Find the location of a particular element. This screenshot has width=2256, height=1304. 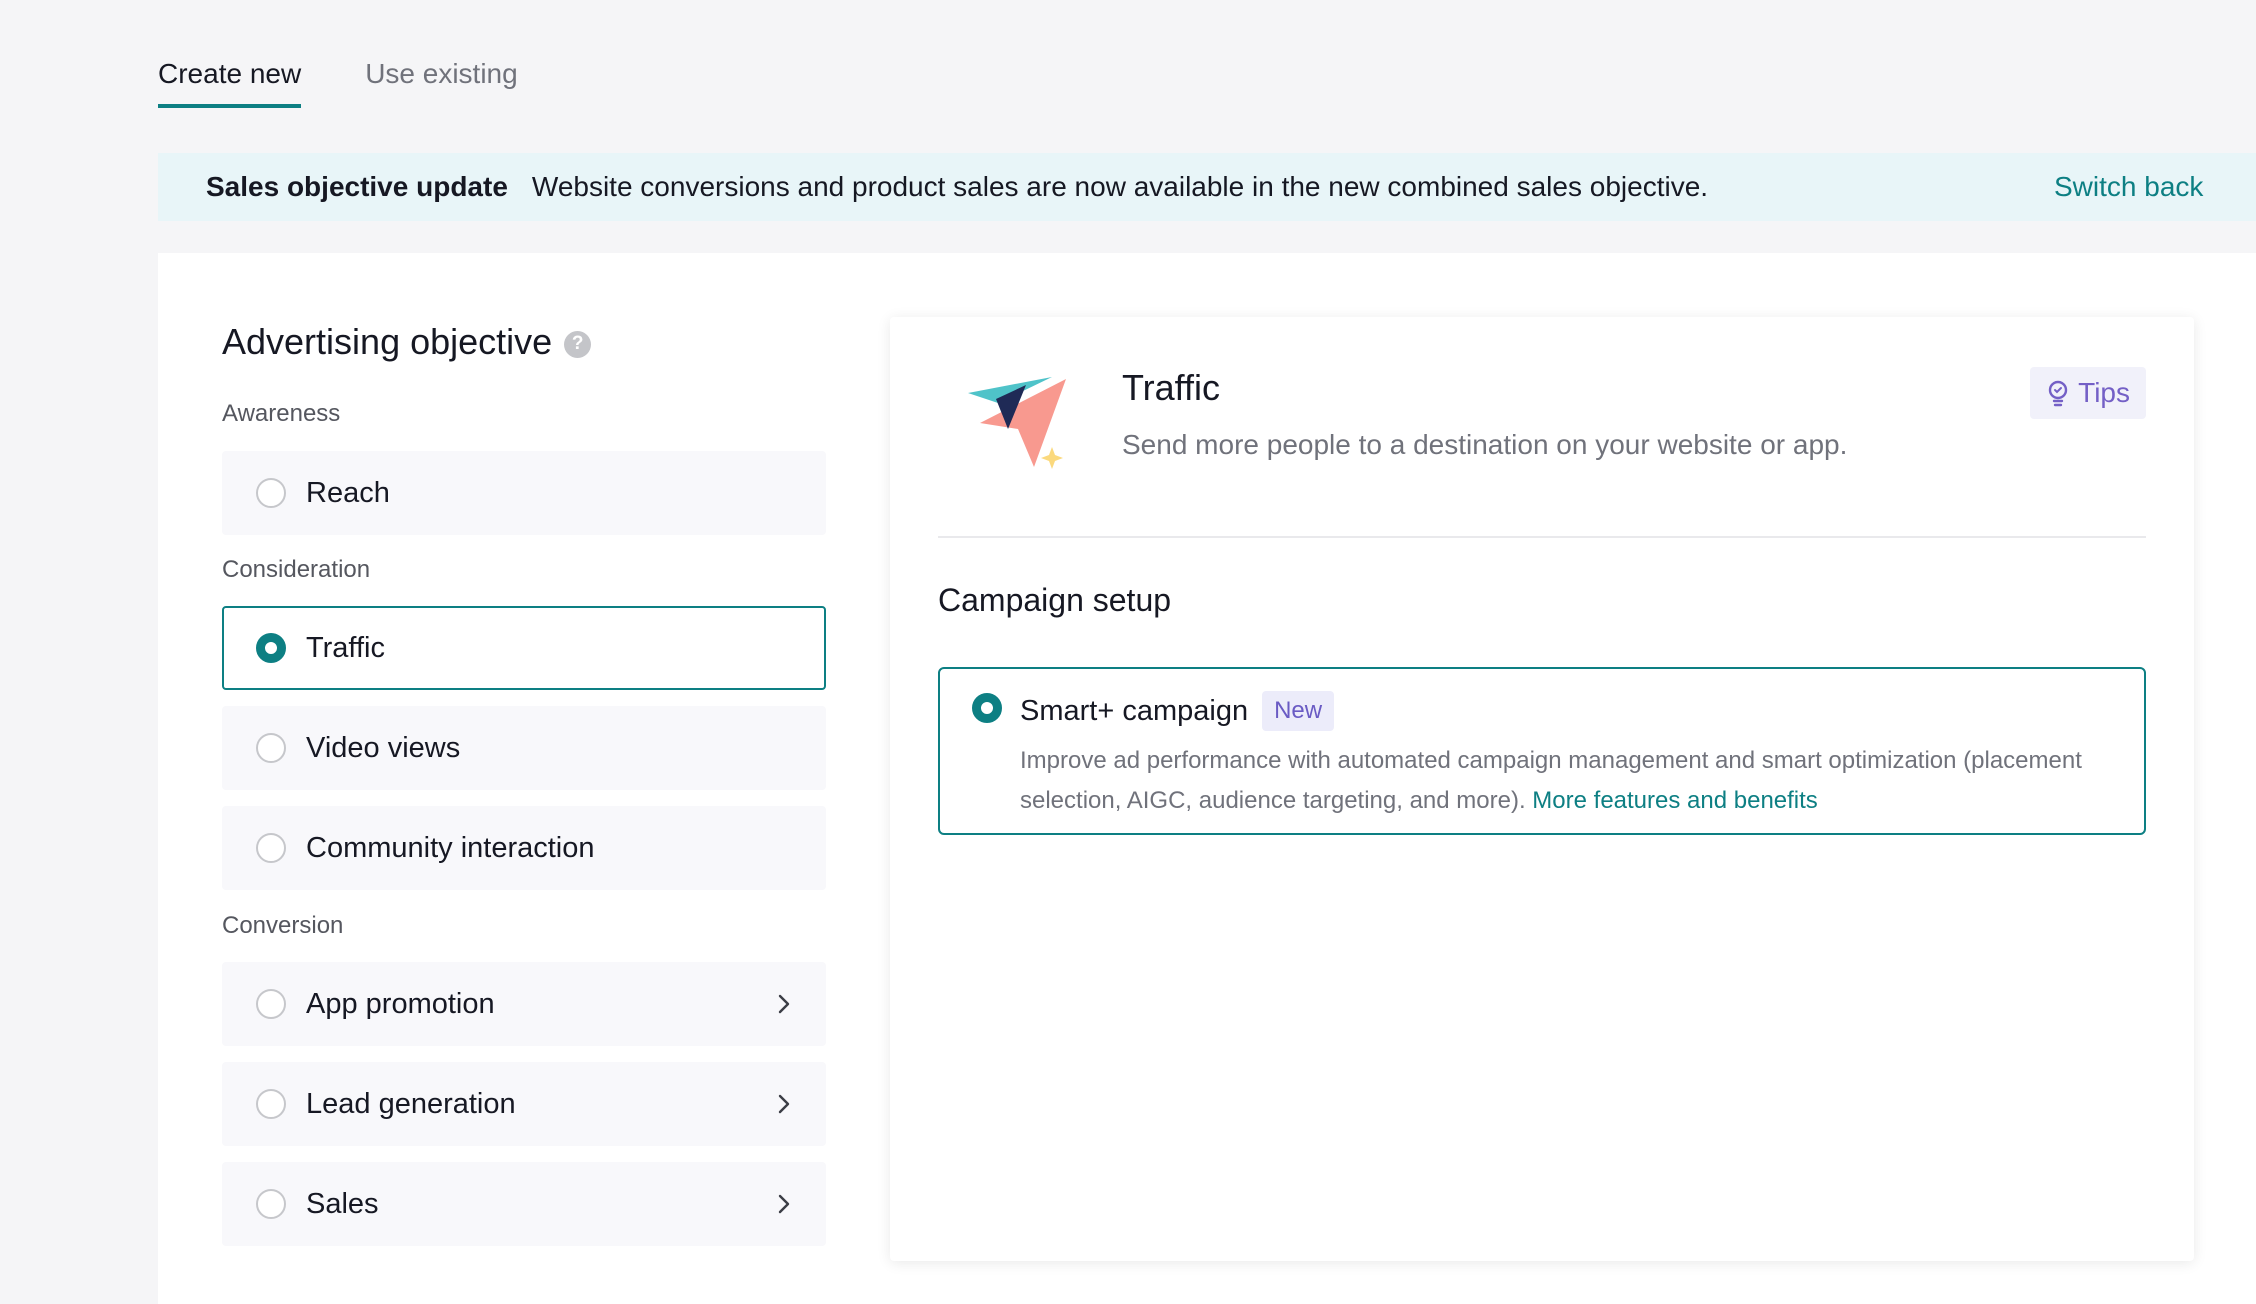

tips-button: Tips is located at coordinates (2088, 393).